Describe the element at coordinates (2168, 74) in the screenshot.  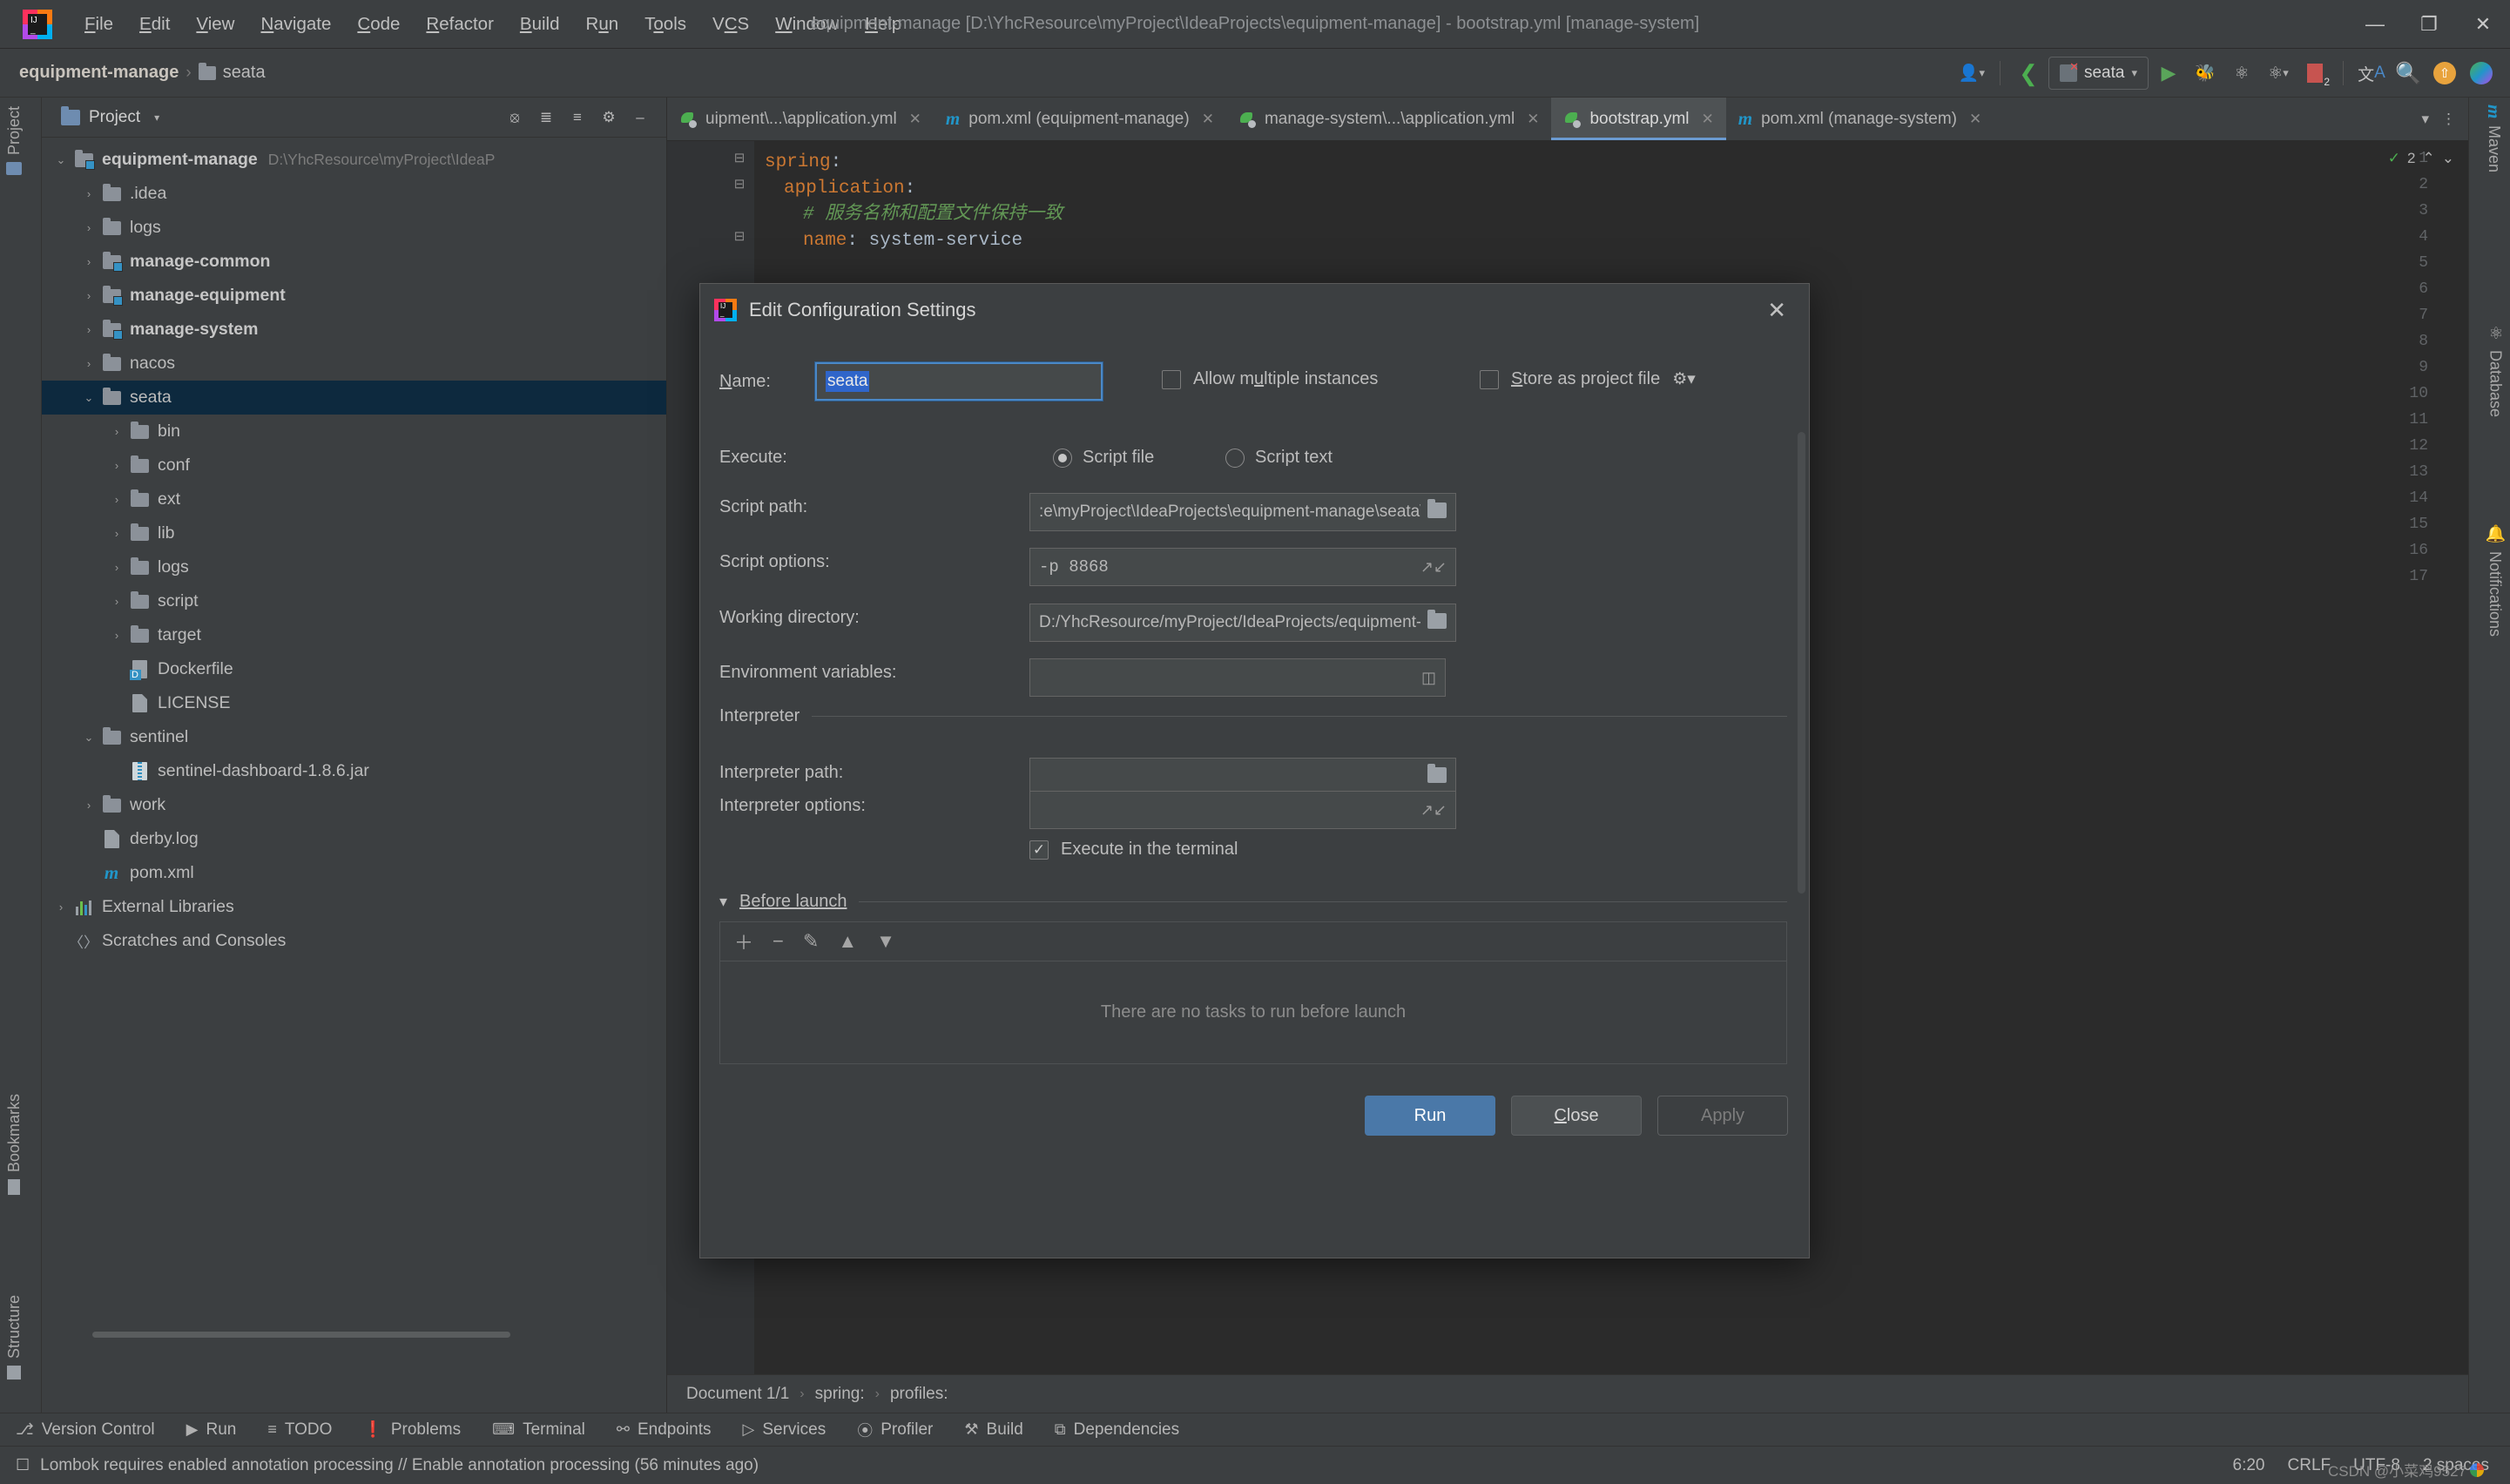
I see `run-icon: ▶` at that location.